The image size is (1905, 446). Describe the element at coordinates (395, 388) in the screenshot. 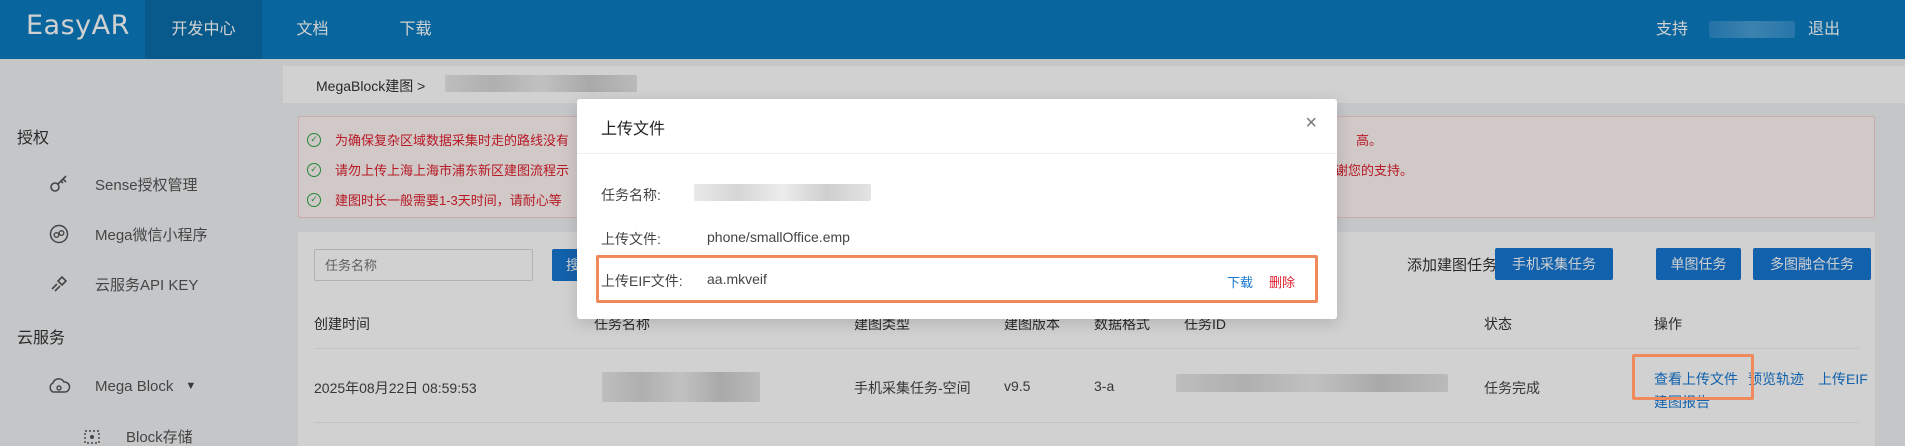

I see `cell-created: 2025年08月22日 08:59:53` at that location.